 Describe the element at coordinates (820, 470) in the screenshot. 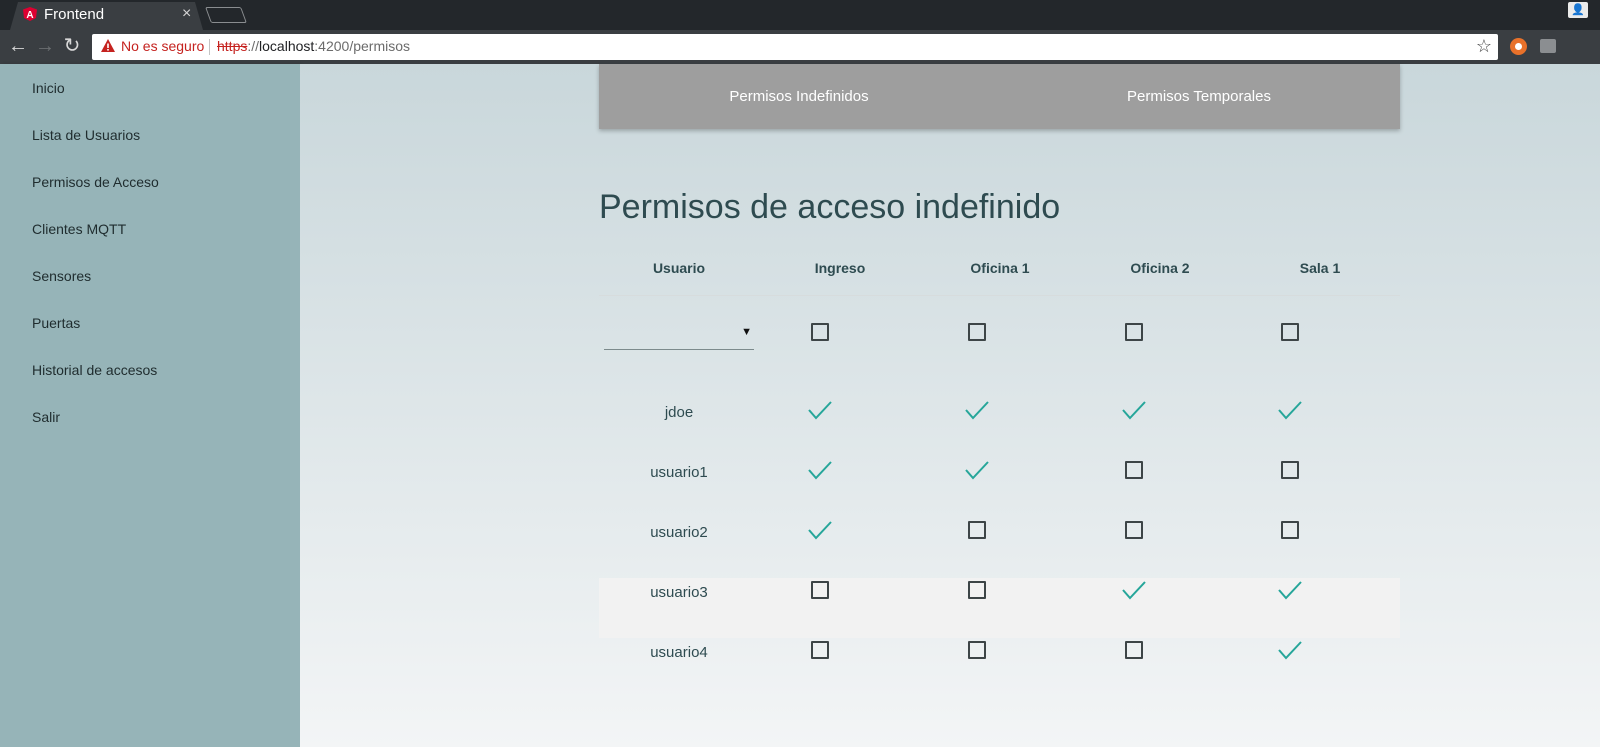

I see `check-icon-usuario1-ingreso` at that location.